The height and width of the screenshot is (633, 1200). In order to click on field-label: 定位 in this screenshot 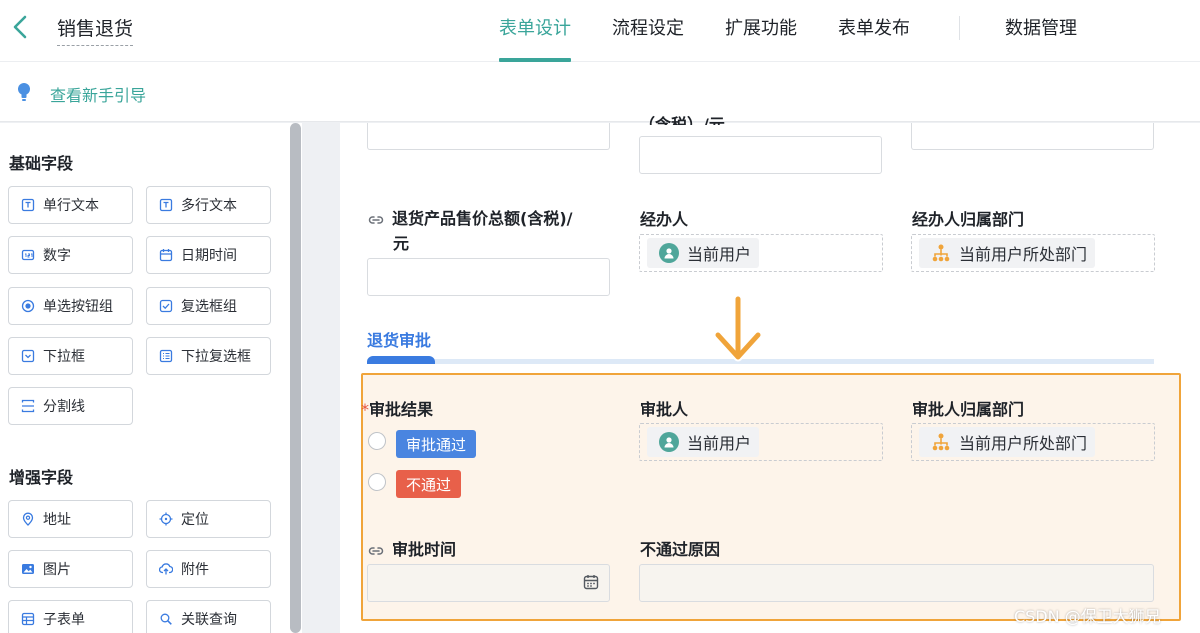, I will do `click(195, 520)`.